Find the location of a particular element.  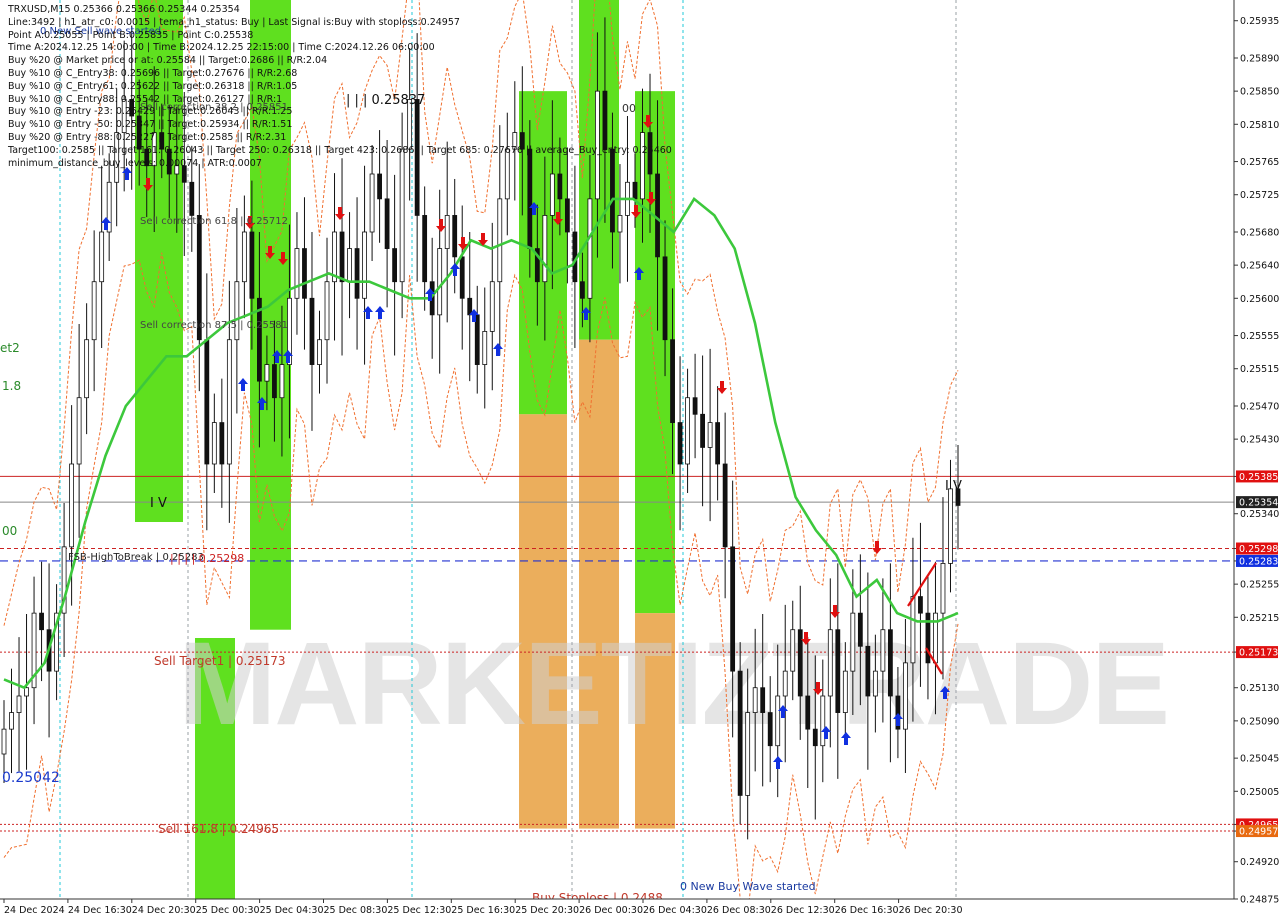

iv-mark-2: I V is located at coordinates (953, 486).